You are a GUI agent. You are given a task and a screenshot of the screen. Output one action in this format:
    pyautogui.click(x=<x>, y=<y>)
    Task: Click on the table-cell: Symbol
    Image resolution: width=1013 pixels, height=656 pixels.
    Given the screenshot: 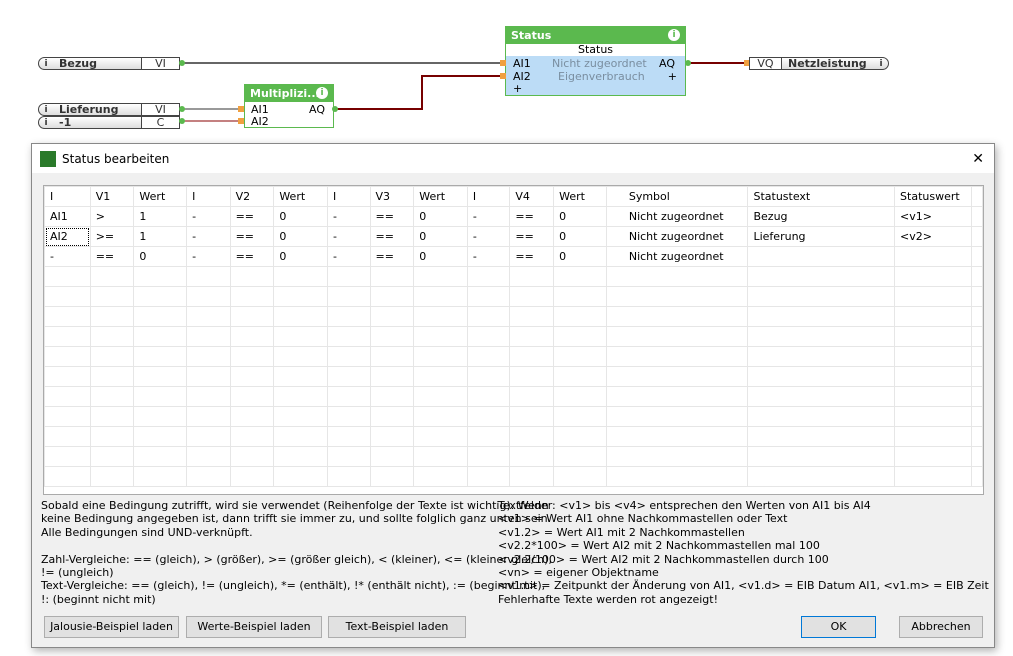 What is the action you would take?
    pyautogui.click(x=677, y=196)
    